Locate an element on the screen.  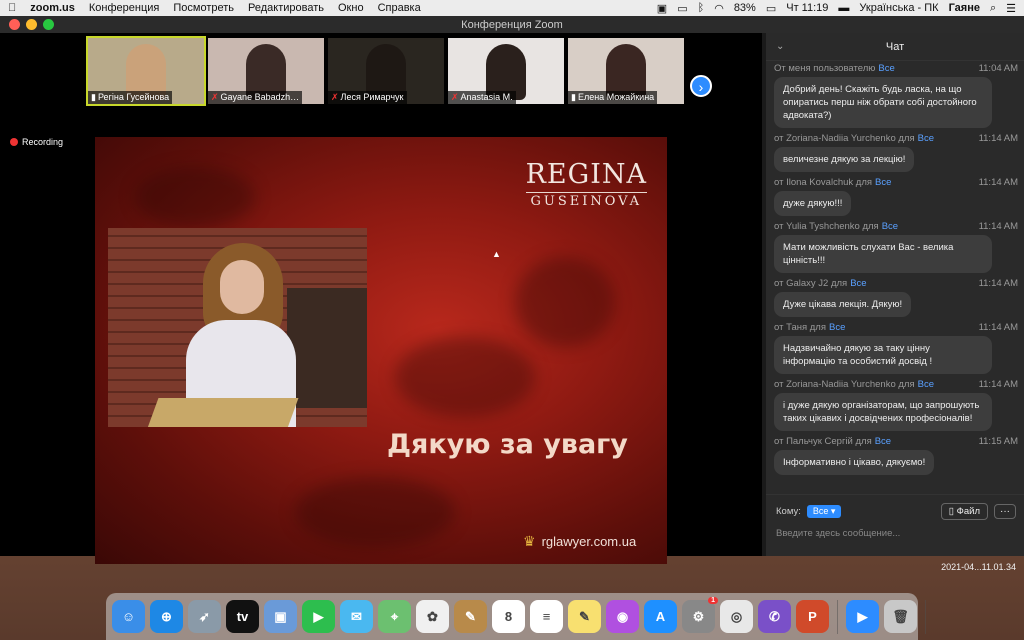
app-store-icon: A is located at coordinates (660, 616).